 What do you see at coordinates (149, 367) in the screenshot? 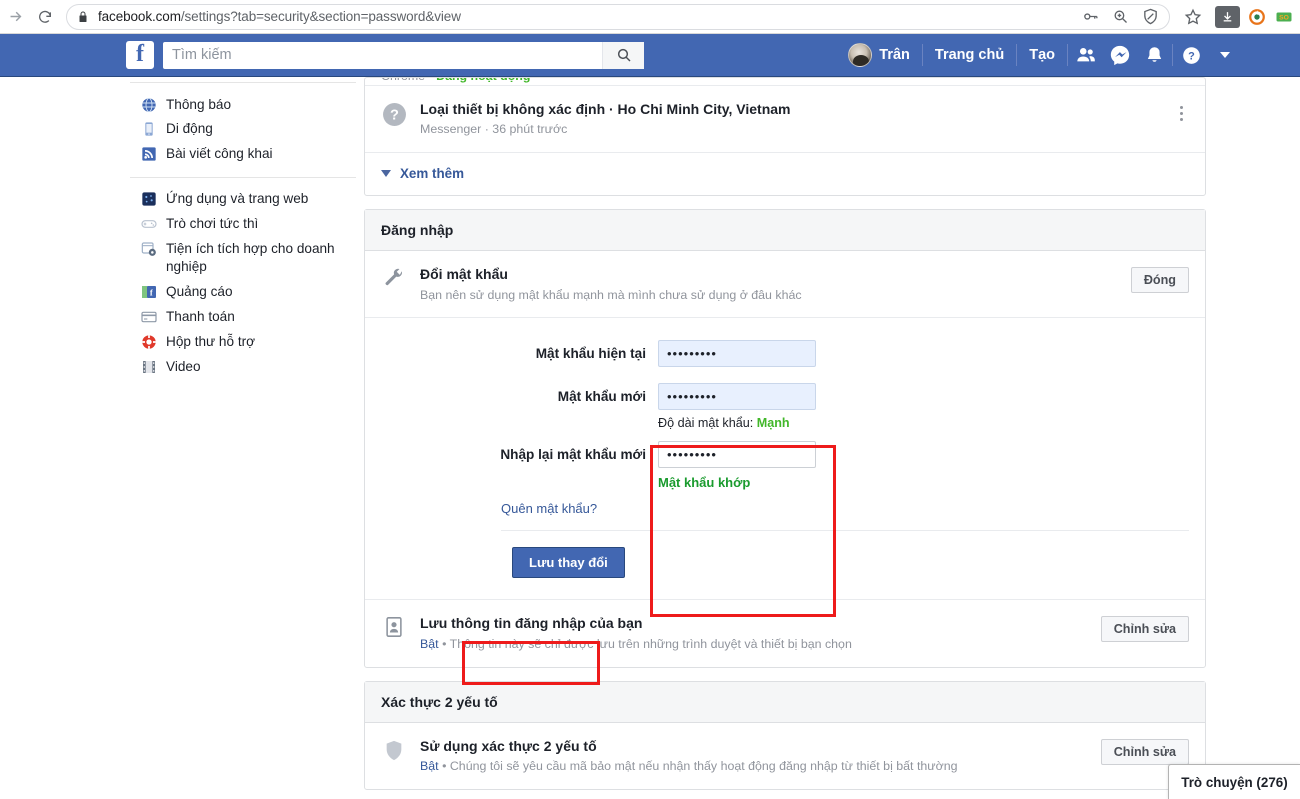
I see `video-film-icon` at bounding box center [149, 367].